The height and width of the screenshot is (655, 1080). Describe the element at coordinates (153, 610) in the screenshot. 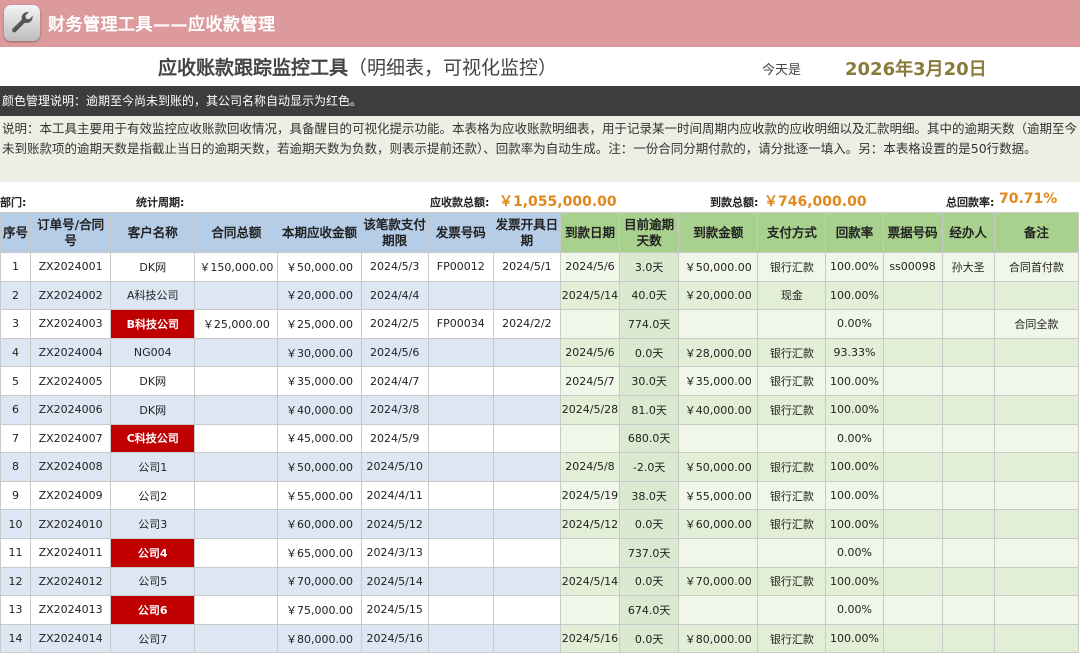

I see `cell-client: 公司6` at that location.